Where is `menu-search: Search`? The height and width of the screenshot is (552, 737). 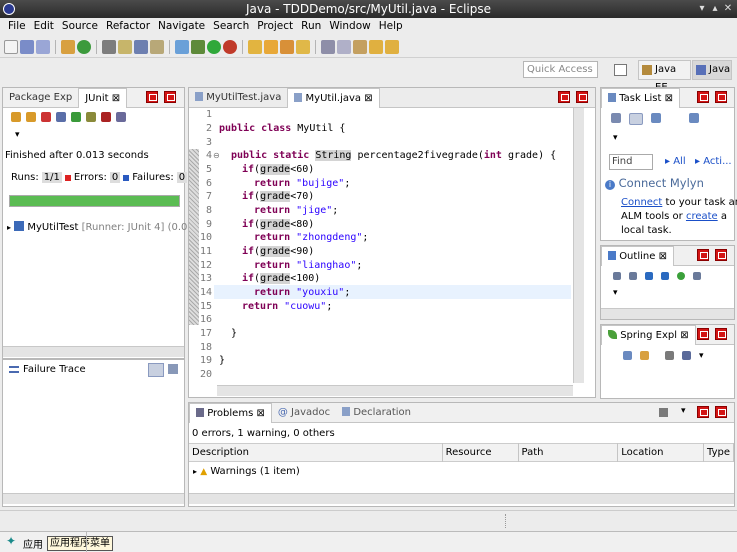 menu-search: Search is located at coordinates (231, 26).